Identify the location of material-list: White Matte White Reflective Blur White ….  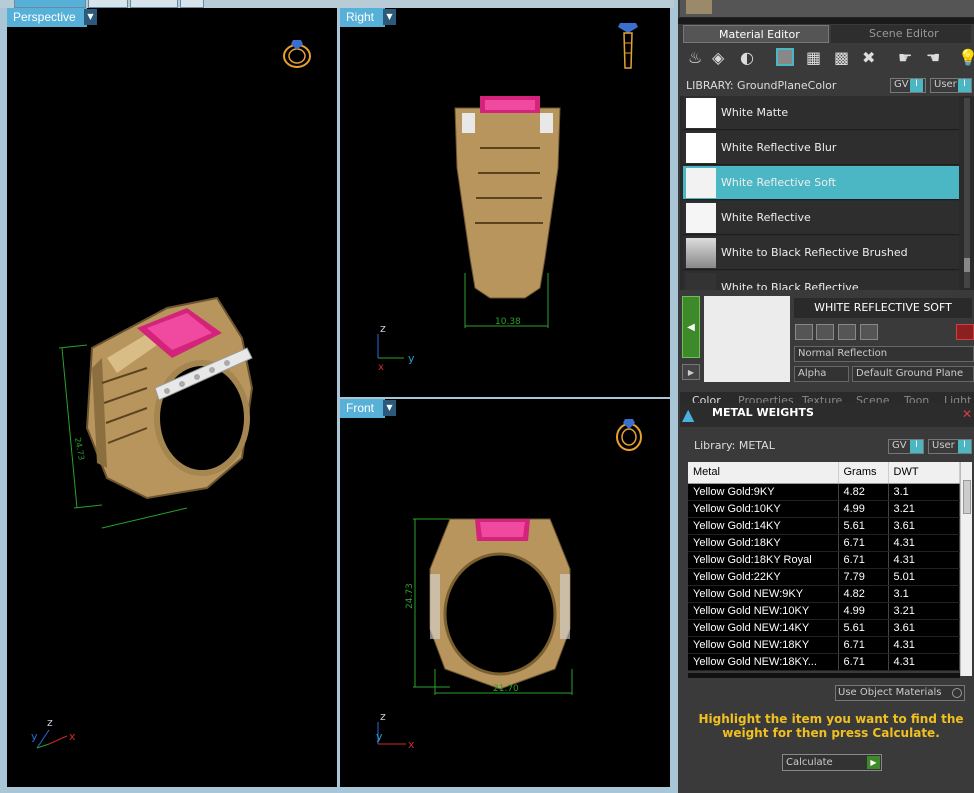
(827, 193).